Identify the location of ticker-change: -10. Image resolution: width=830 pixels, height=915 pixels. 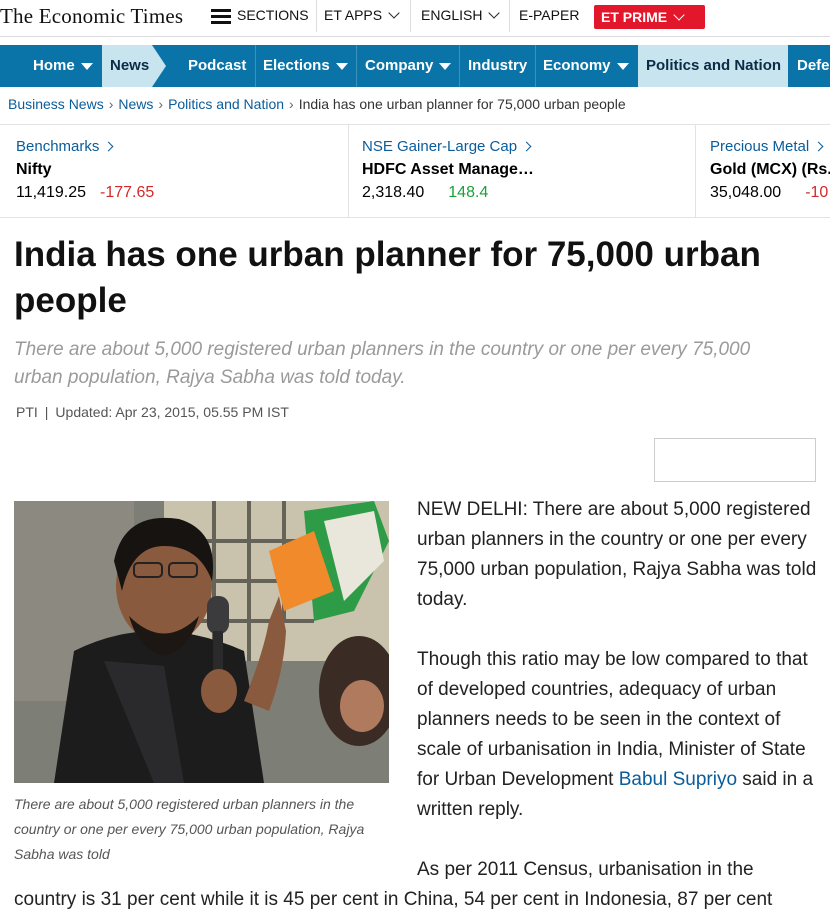
(817, 192).